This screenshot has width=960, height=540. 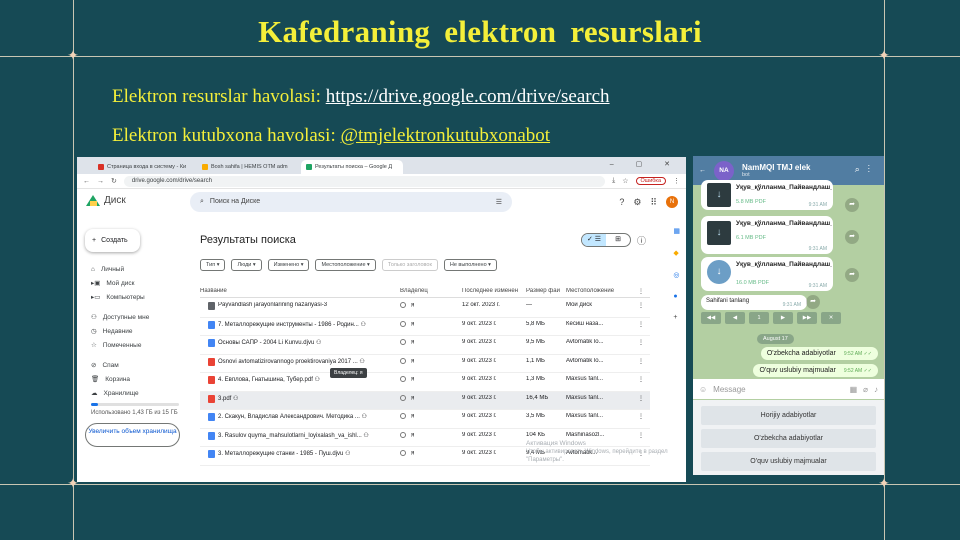 What do you see at coordinates (468, 96) in the screenshot?
I see `drive-link: https://drive.google.com/drive/search` at bounding box center [468, 96].